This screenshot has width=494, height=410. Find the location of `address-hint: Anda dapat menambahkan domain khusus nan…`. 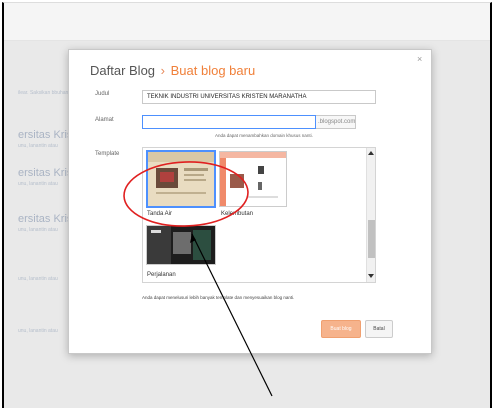

address-hint: Anda dapat menambahkan domain khusus nan… is located at coordinates (264, 135).